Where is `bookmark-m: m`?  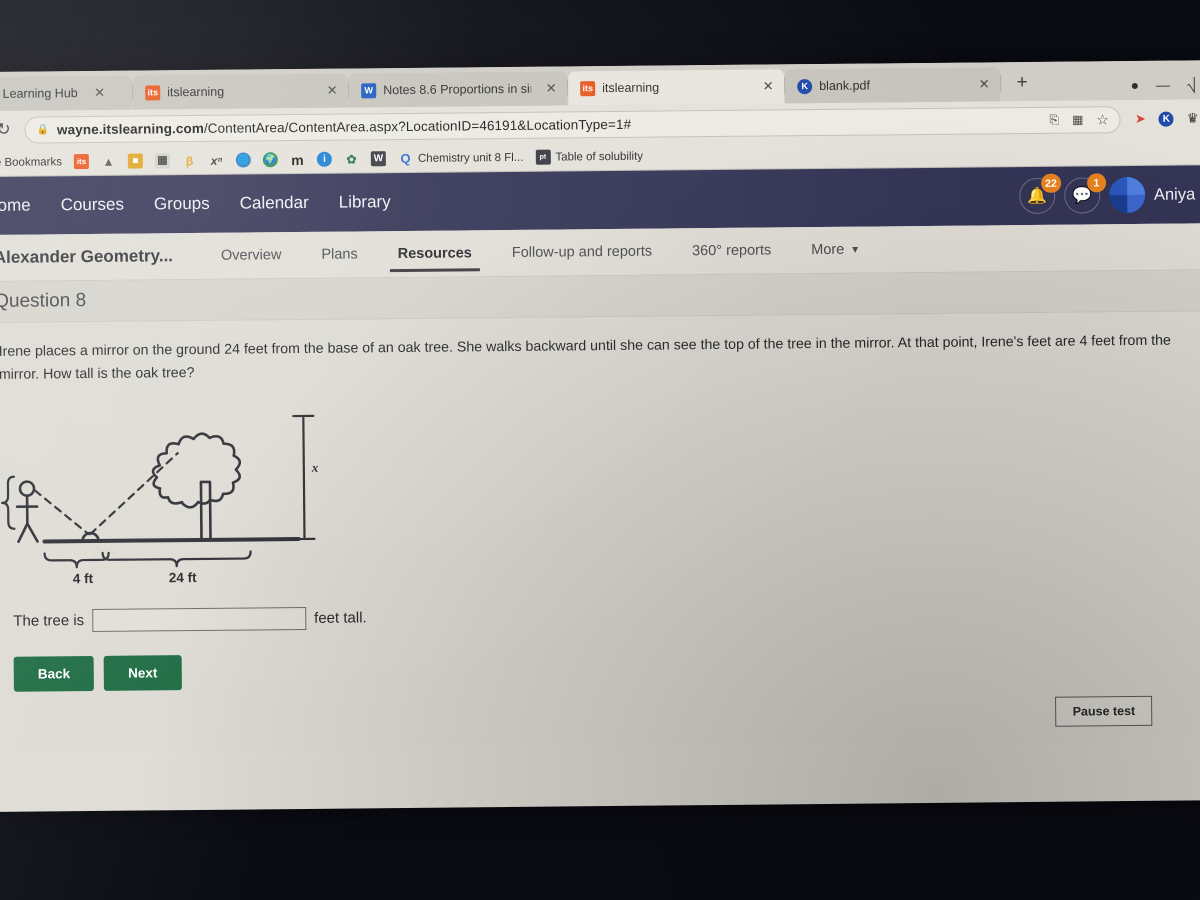
bookmark-m: m is located at coordinates (297, 159).